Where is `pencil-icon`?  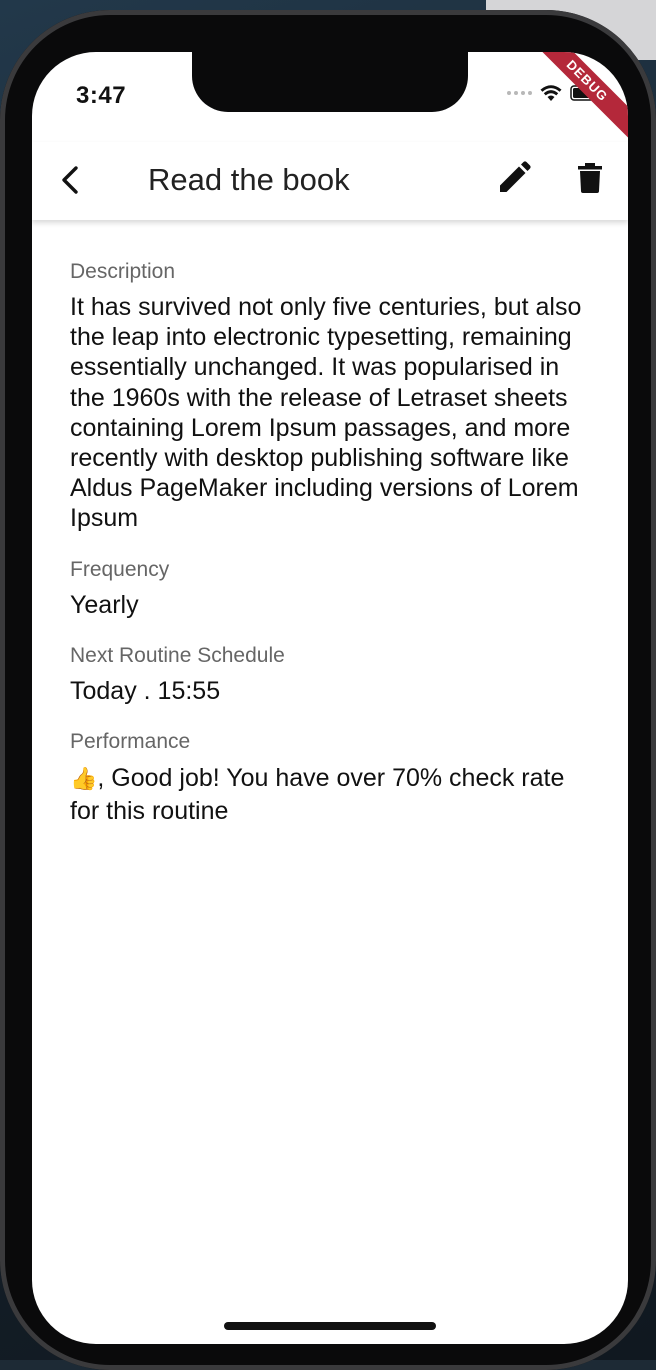 pencil-icon is located at coordinates (515, 176).